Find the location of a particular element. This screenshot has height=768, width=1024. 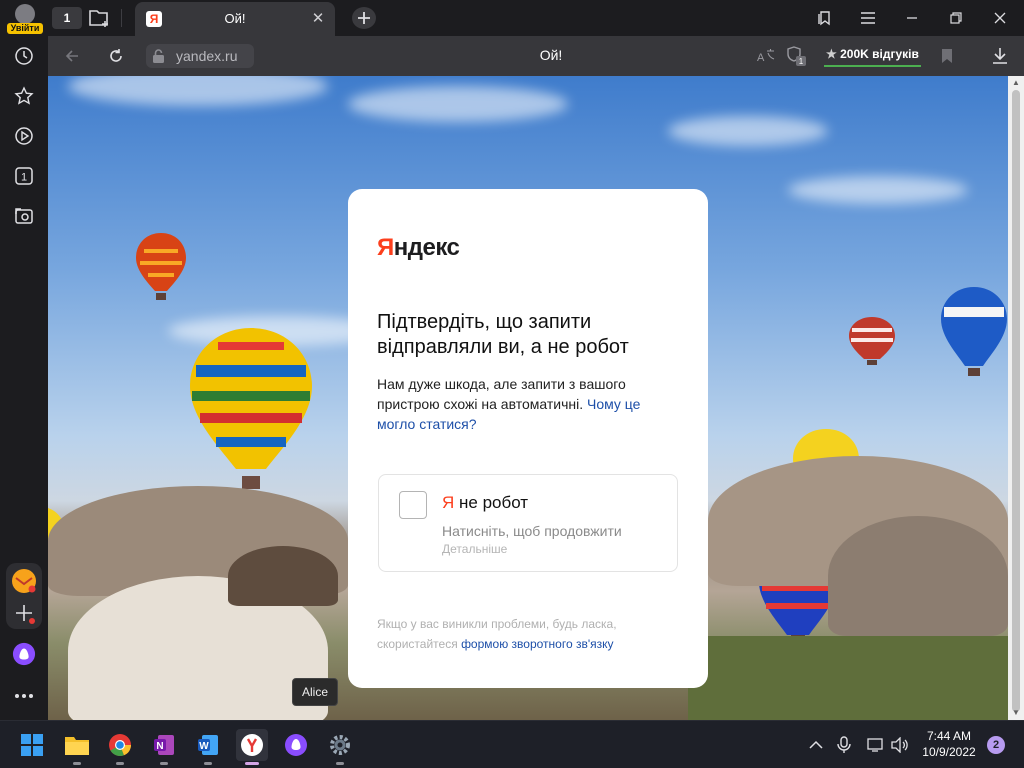

reviews-label: 200K відгуків is located at coordinates (879, 54).